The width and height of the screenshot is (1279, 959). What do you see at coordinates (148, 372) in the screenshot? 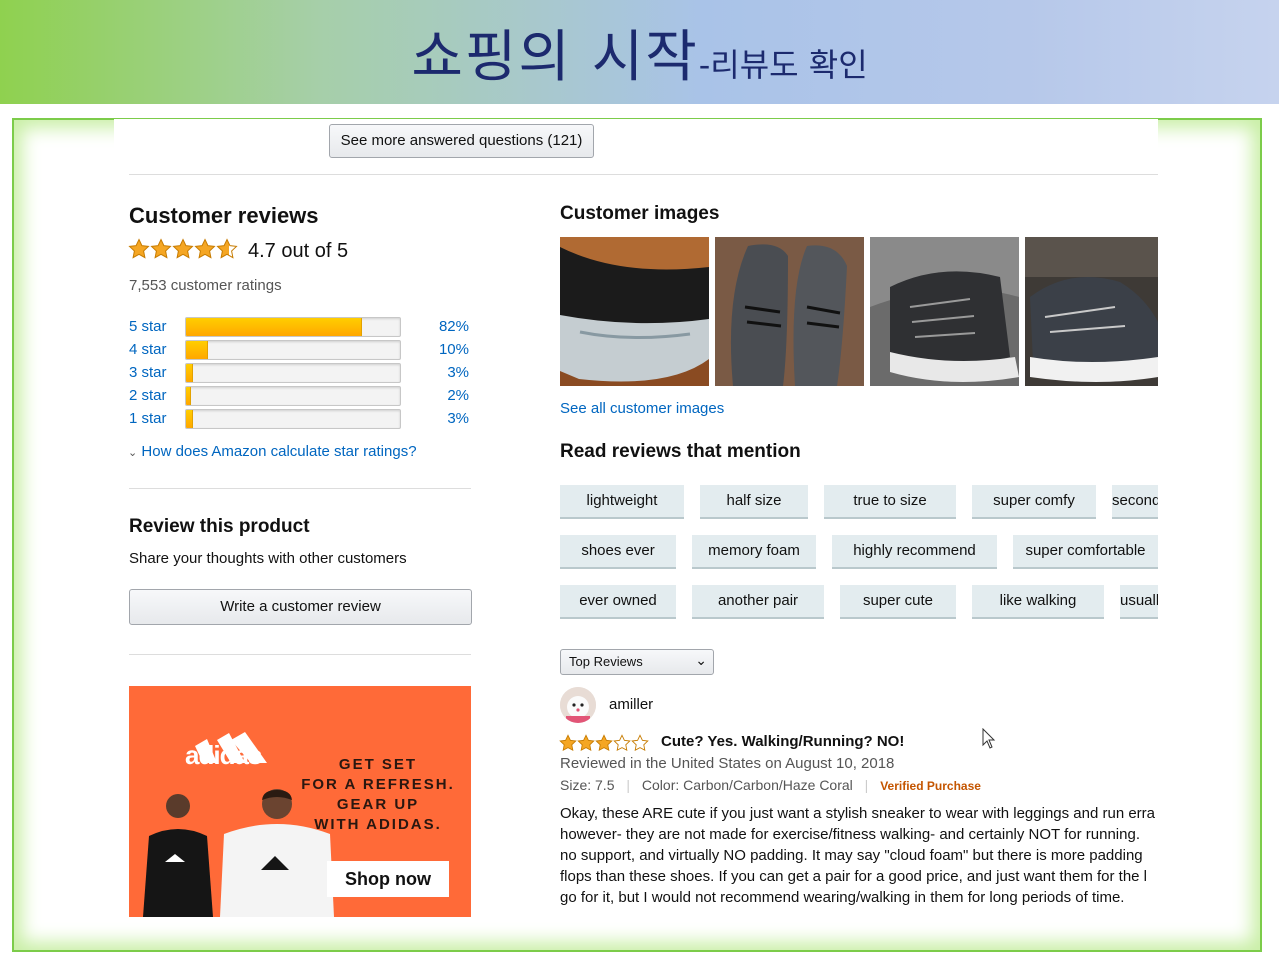
I see `histogram-star-label: 3 star` at bounding box center [148, 372].